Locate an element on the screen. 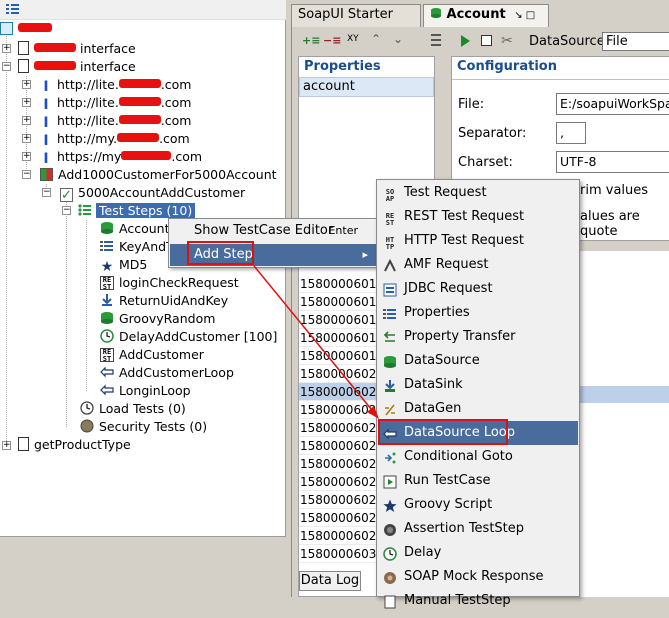  tree-security-tests: Security Tests (0) is located at coordinates (143, 427).